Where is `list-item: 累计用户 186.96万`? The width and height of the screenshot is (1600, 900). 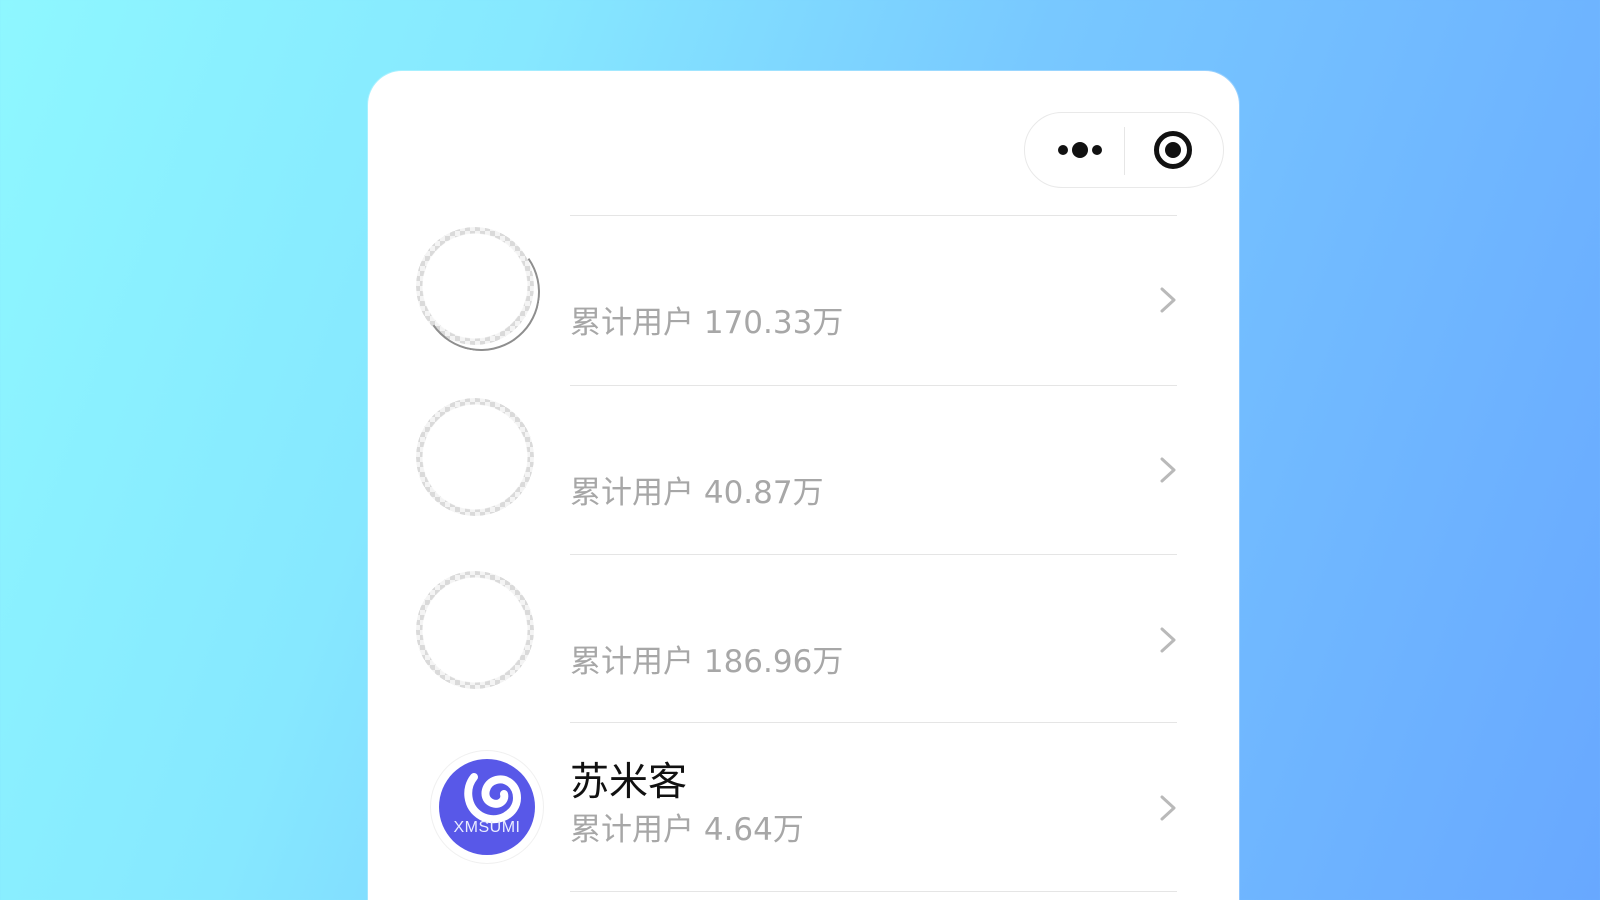 list-item: 累计用户 186.96万 is located at coordinates (803, 639).